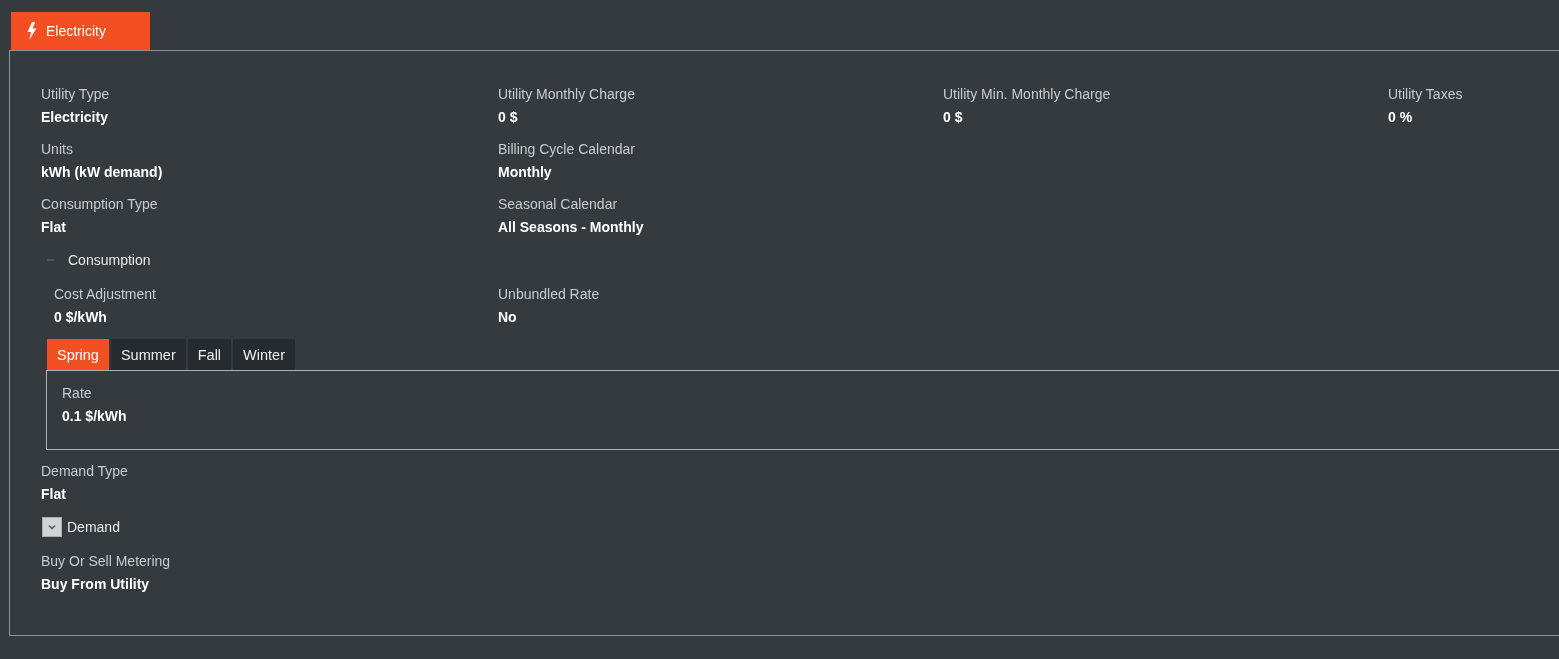 The image size is (1559, 659). What do you see at coordinates (566, 149) in the screenshot?
I see `field-label: Billing Cycle Calendar` at bounding box center [566, 149].